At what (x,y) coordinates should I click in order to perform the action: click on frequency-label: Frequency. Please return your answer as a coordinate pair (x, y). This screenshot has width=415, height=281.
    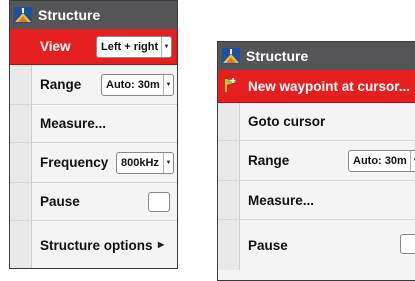
    Looking at the image, I should click on (74, 162).